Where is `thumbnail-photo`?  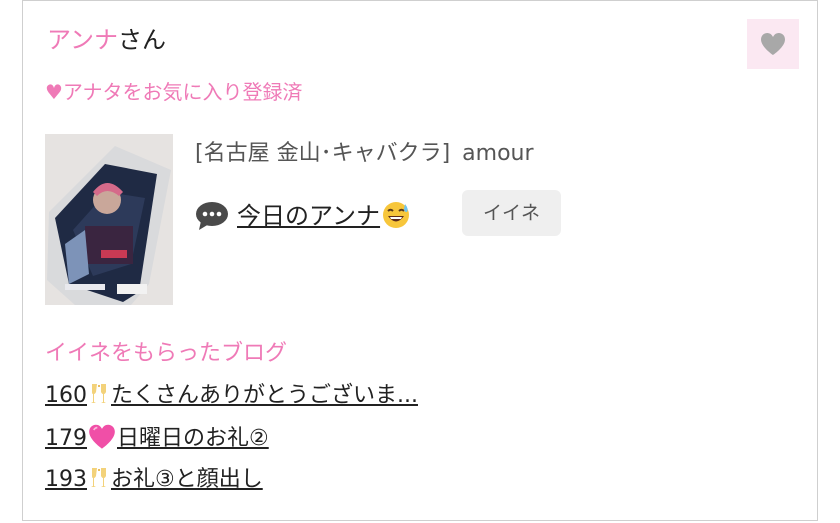 thumbnail-photo is located at coordinates (109, 219).